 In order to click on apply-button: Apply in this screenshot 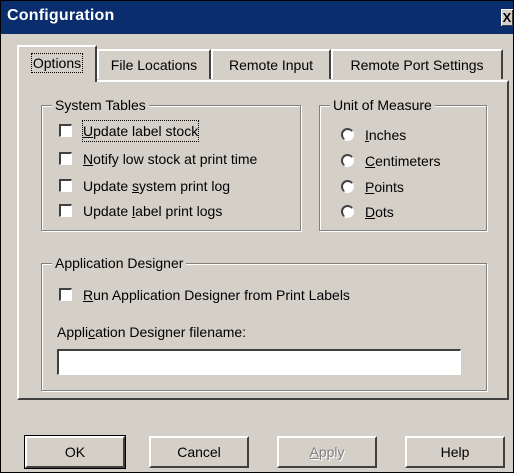, I will do `click(327, 452)`.